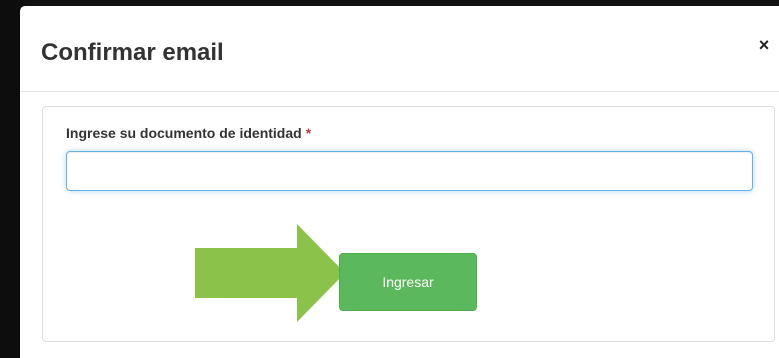 This screenshot has height=358, width=779. Describe the element at coordinates (132, 52) in the screenshot. I see `modal-title: Confirmar email` at that location.